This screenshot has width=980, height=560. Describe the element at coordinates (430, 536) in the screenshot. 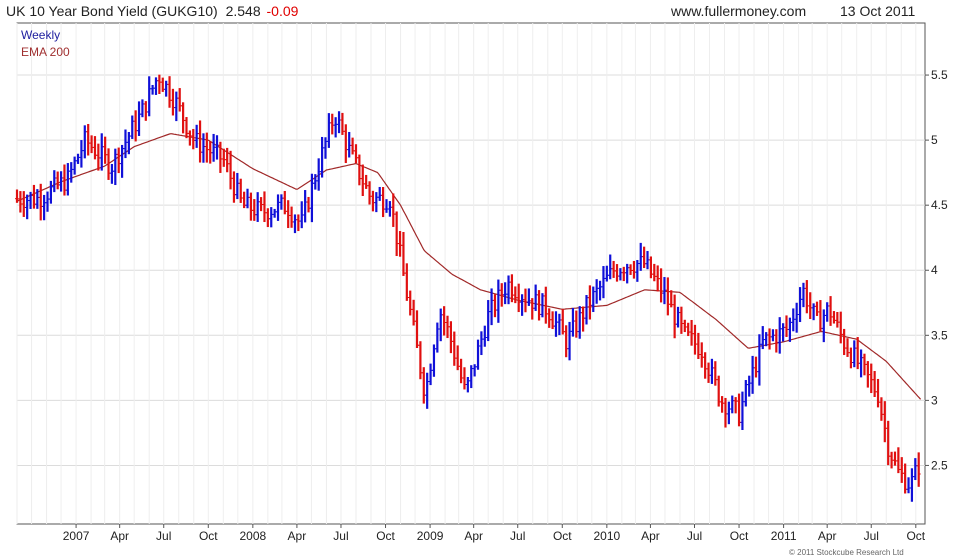

I see `x-tick-label: 2009` at that location.